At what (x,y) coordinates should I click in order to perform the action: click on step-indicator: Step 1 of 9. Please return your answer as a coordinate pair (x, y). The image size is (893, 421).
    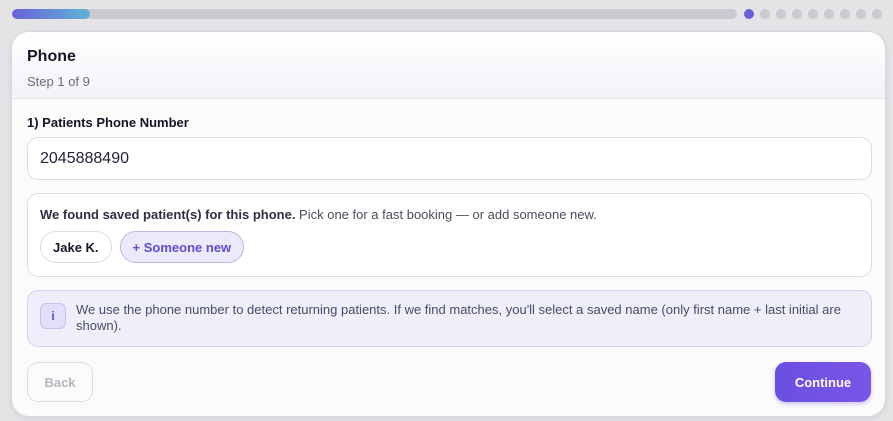
    Looking at the image, I should click on (58, 81).